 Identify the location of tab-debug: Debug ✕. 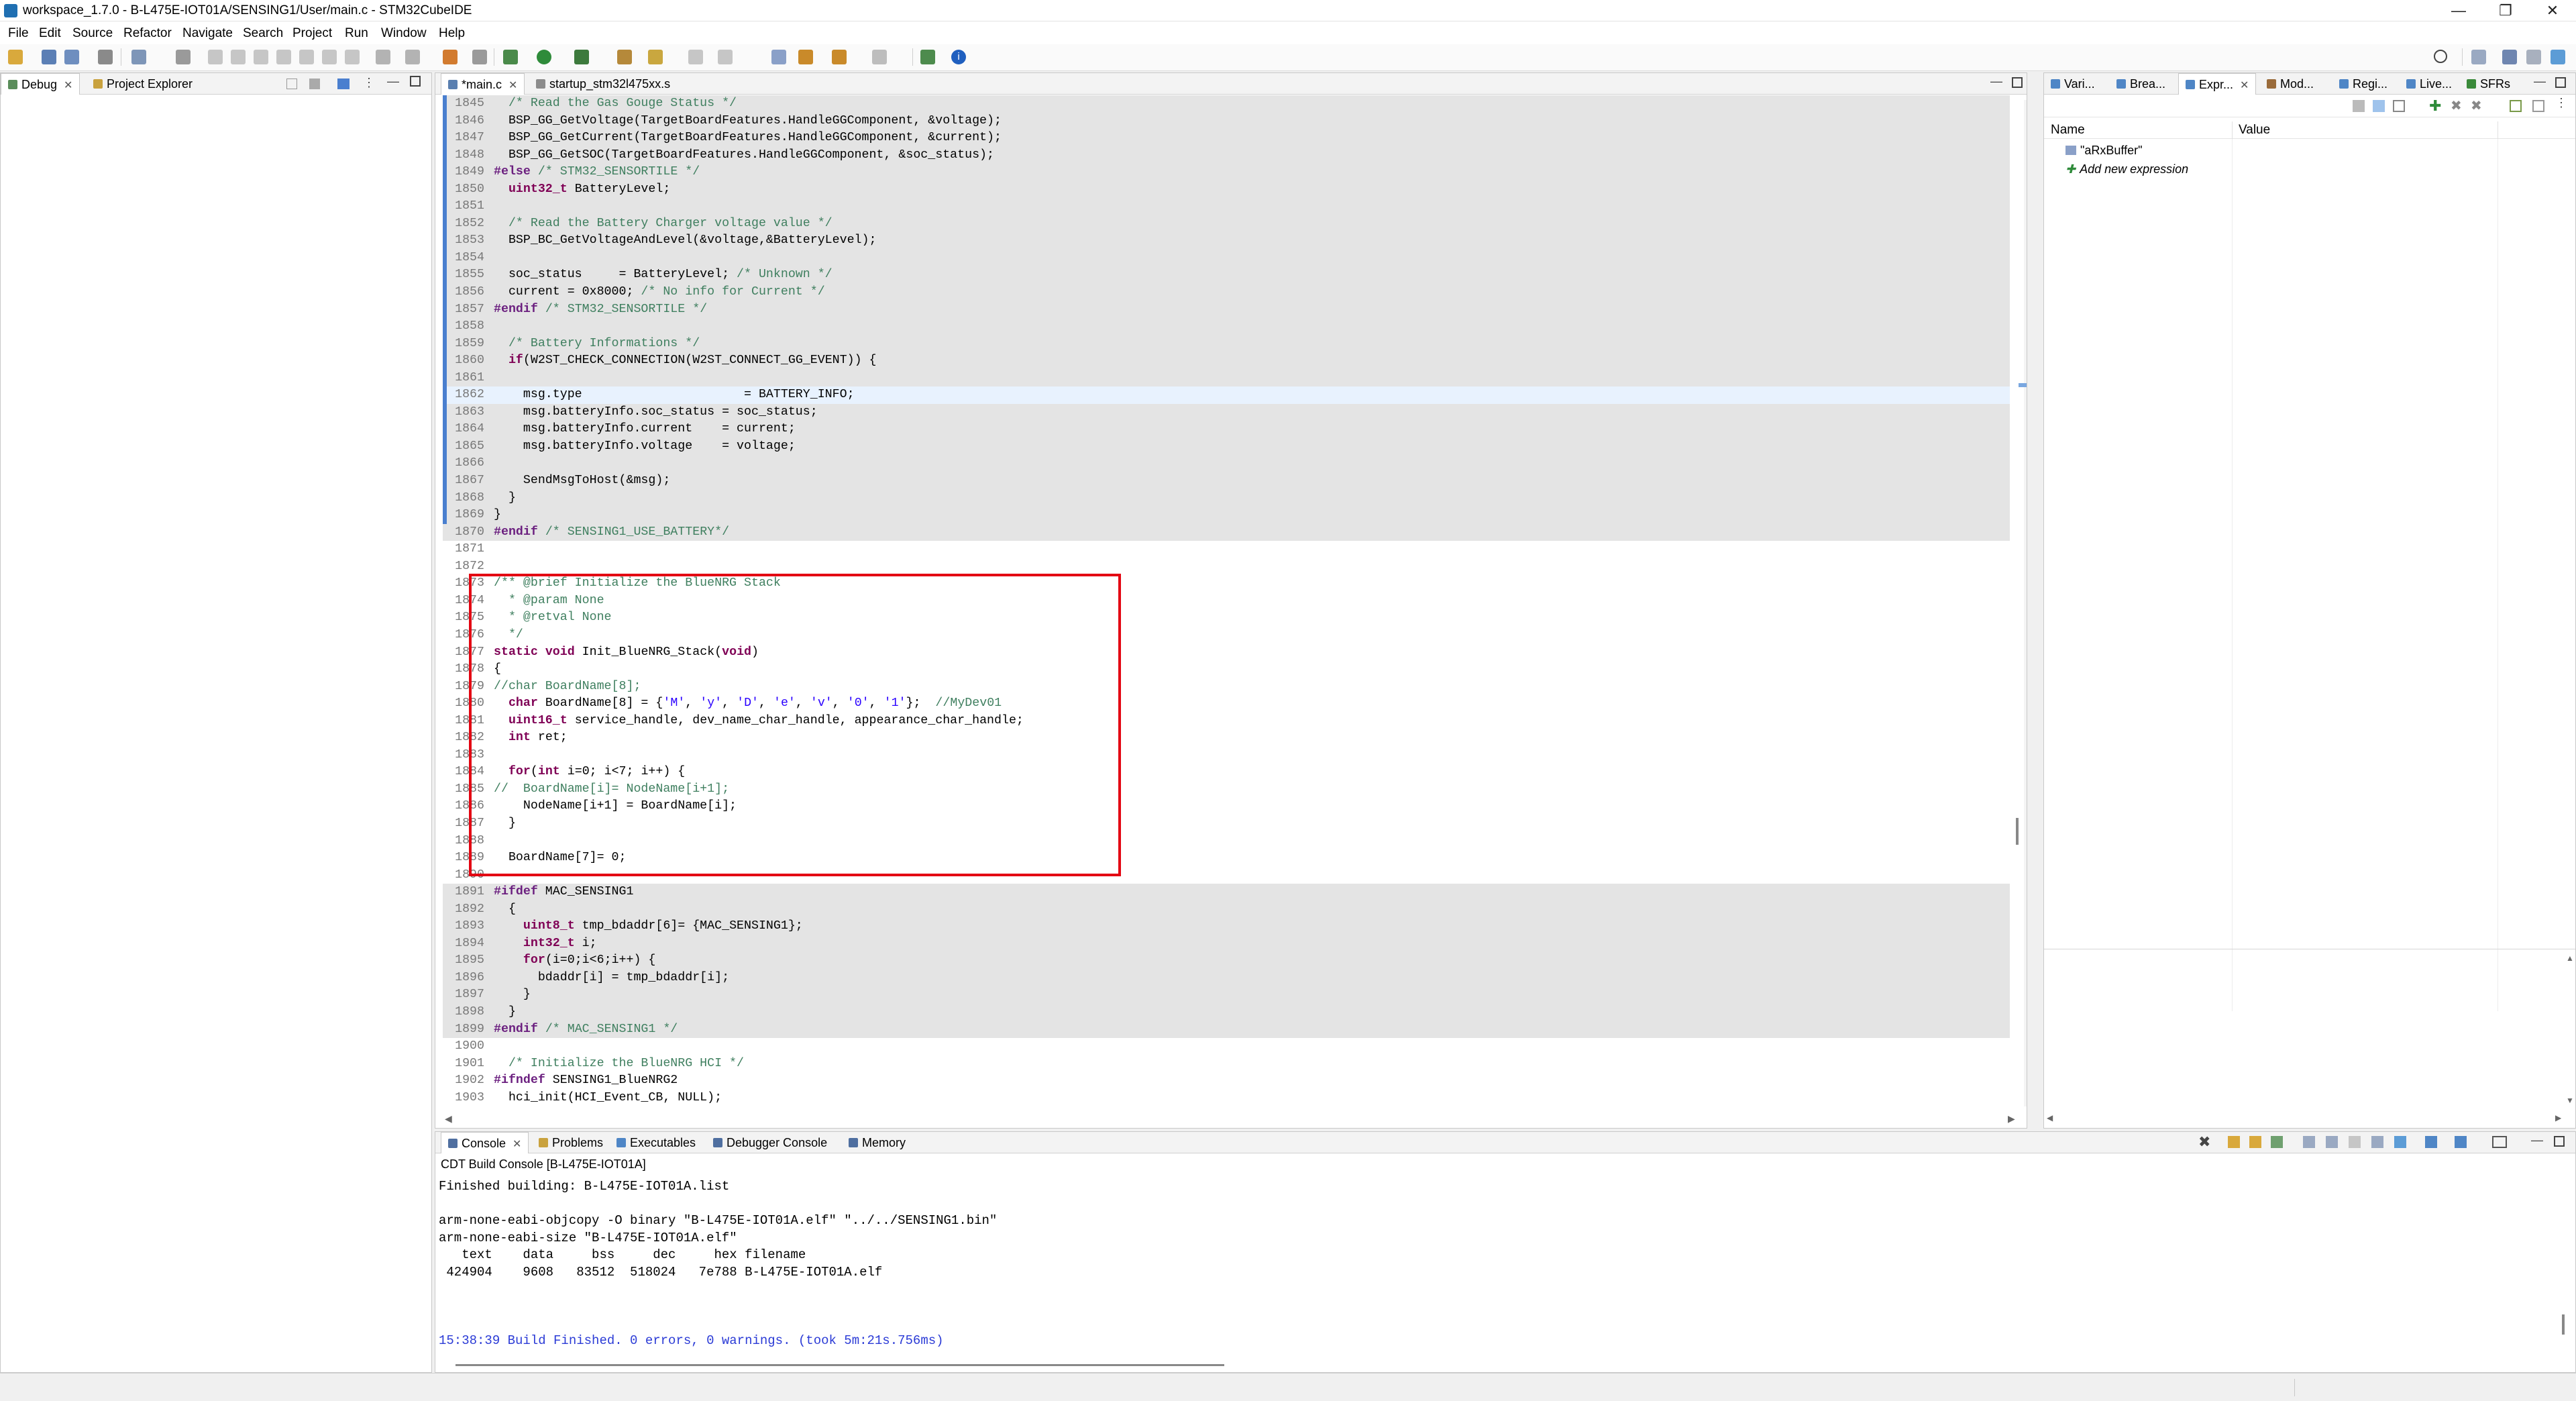
(40, 84).